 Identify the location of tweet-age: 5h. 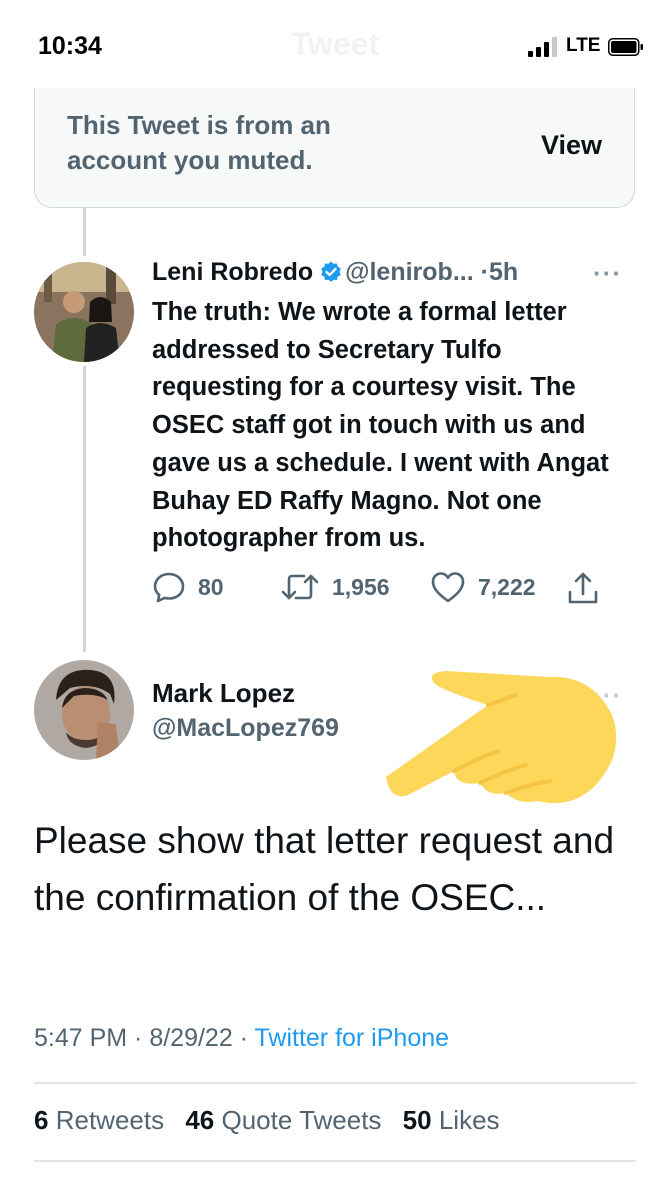
(503, 272).